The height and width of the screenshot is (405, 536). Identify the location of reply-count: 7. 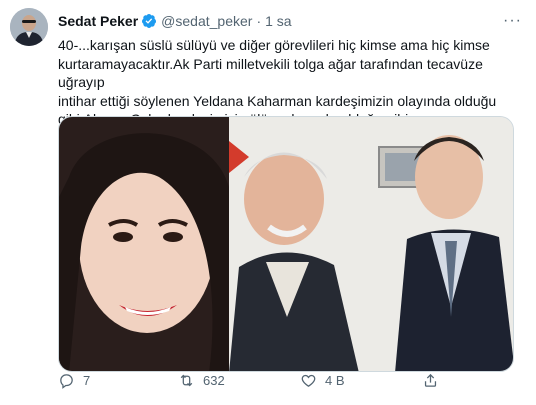
(87, 380).